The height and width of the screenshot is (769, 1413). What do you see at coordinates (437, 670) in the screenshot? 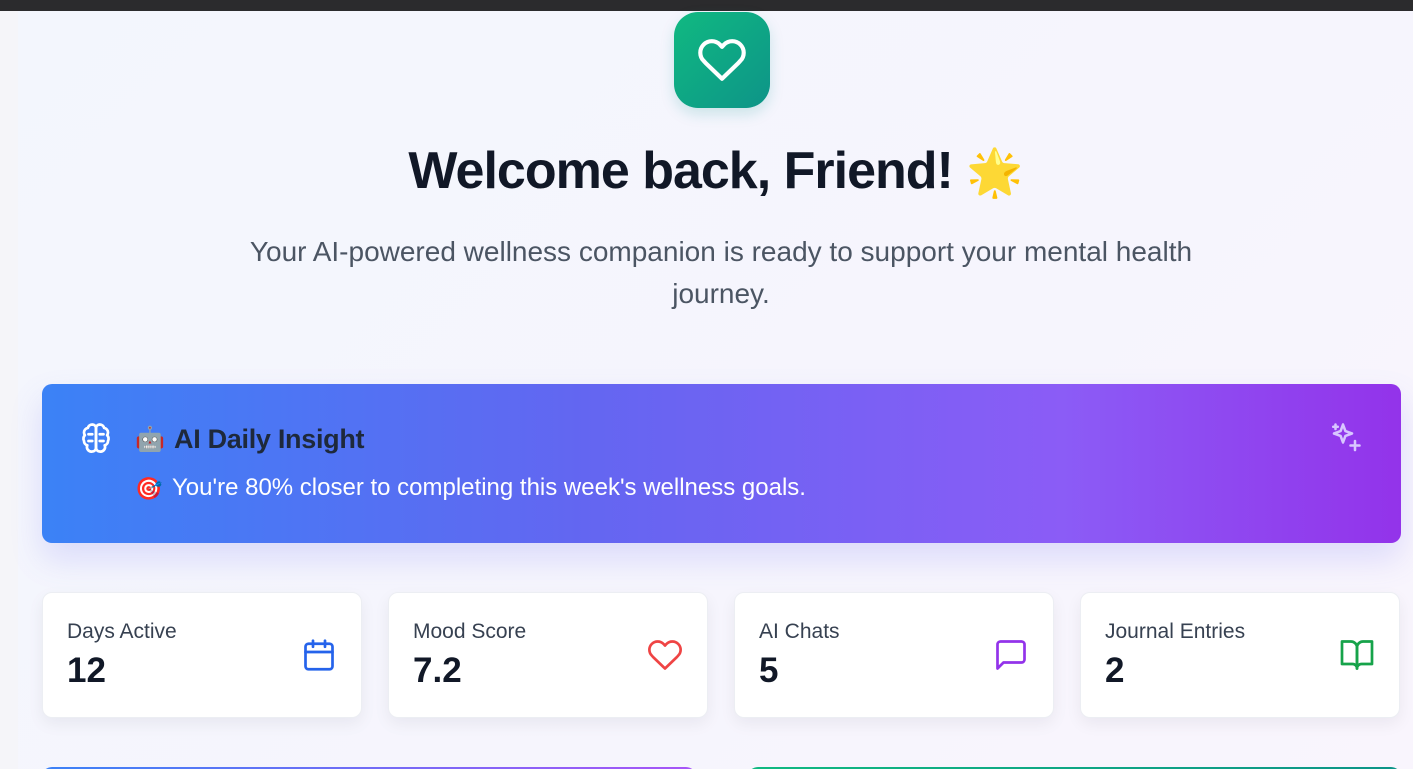
I see `stat-value: 7.2` at bounding box center [437, 670].